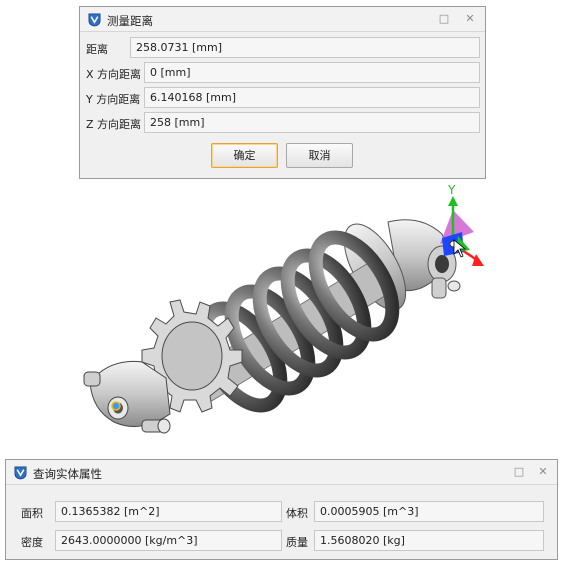 The image size is (562, 563). What do you see at coordinates (127, 397) in the screenshot?
I see `lower-mount` at bounding box center [127, 397].